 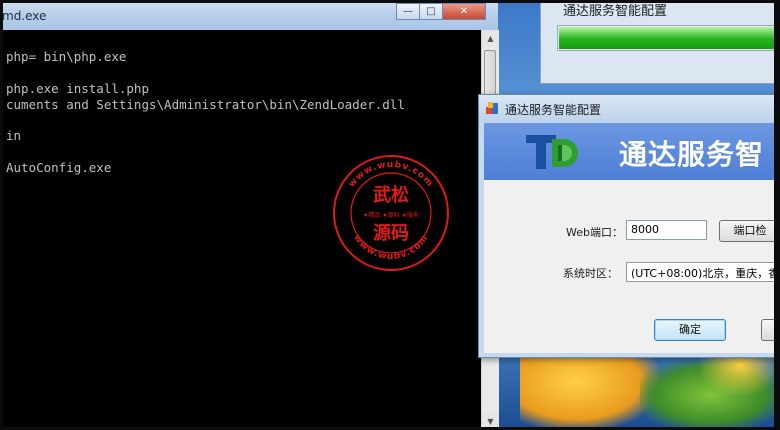 What do you see at coordinates (490, 74) in the screenshot?
I see `scrollbar-thumb` at bounding box center [490, 74].